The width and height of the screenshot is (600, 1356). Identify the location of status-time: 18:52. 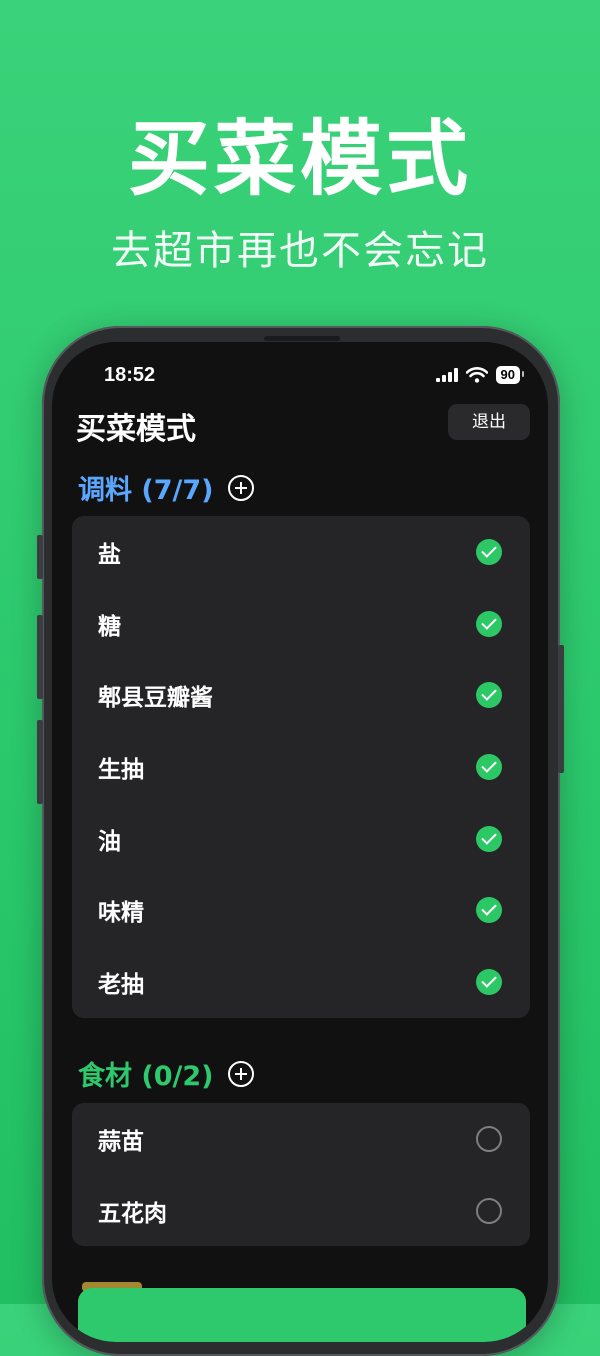
(130, 375).